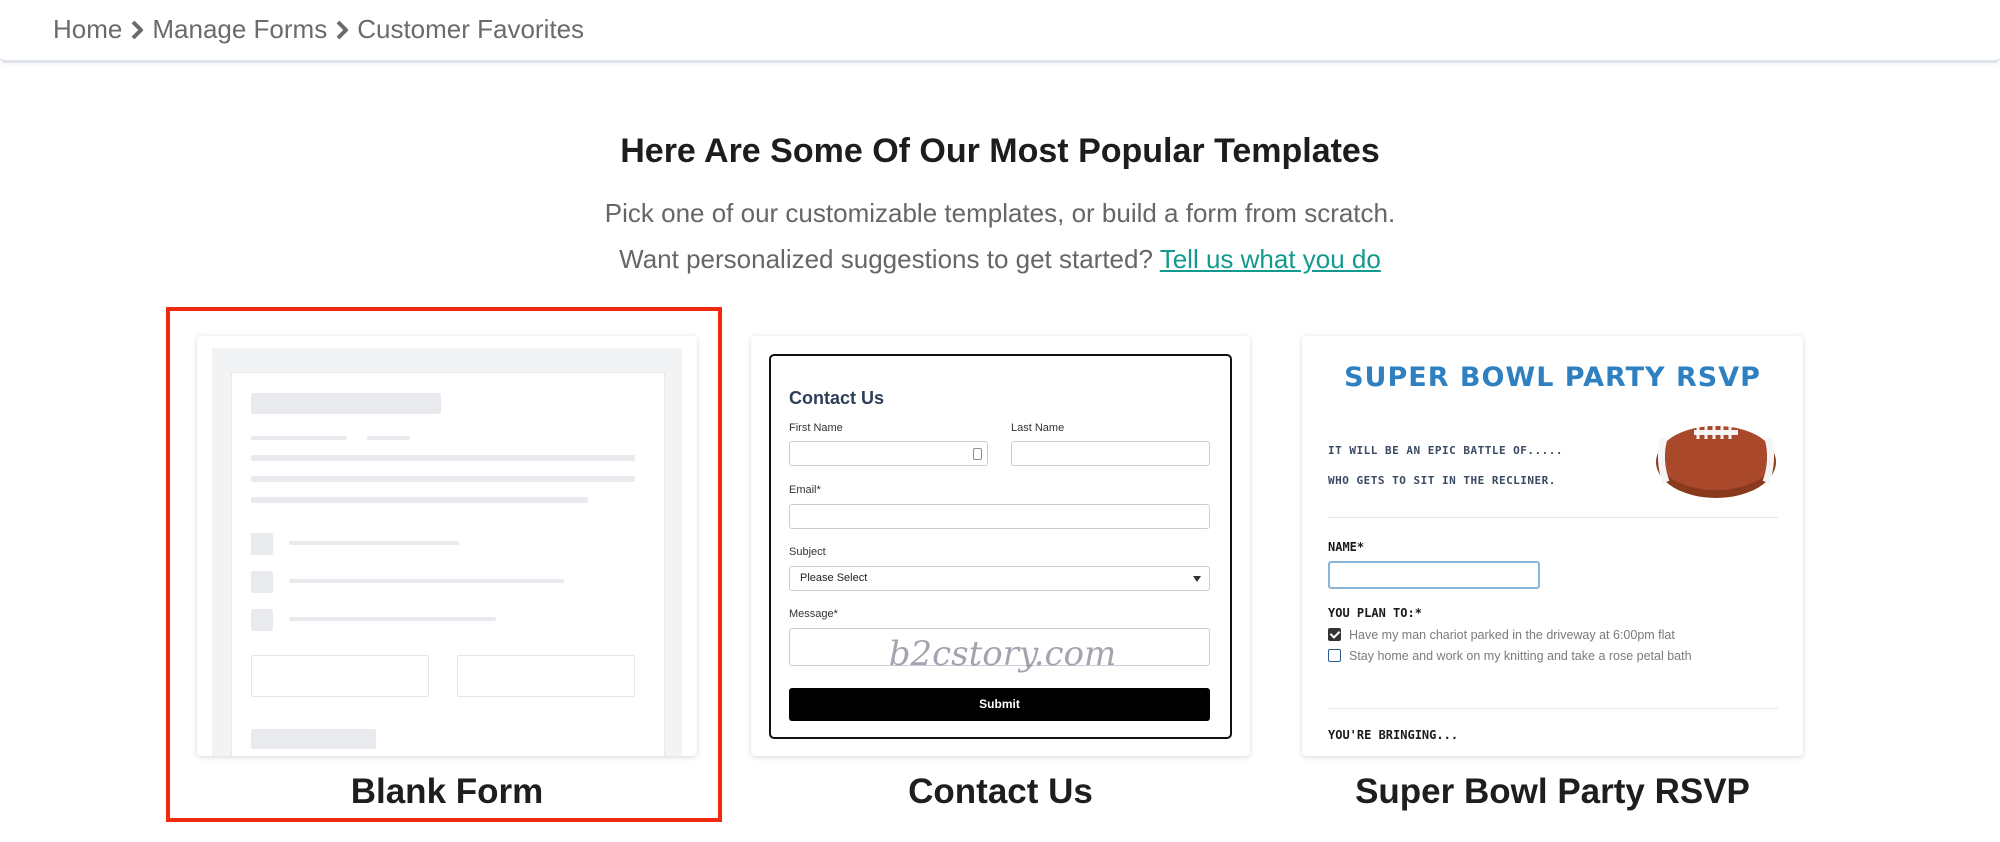 The width and height of the screenshot is (2000, 842). Describe the element at coordinates (1346, 547) in the screenshot. I see `rsvp-name-label: NAME*` at that location.